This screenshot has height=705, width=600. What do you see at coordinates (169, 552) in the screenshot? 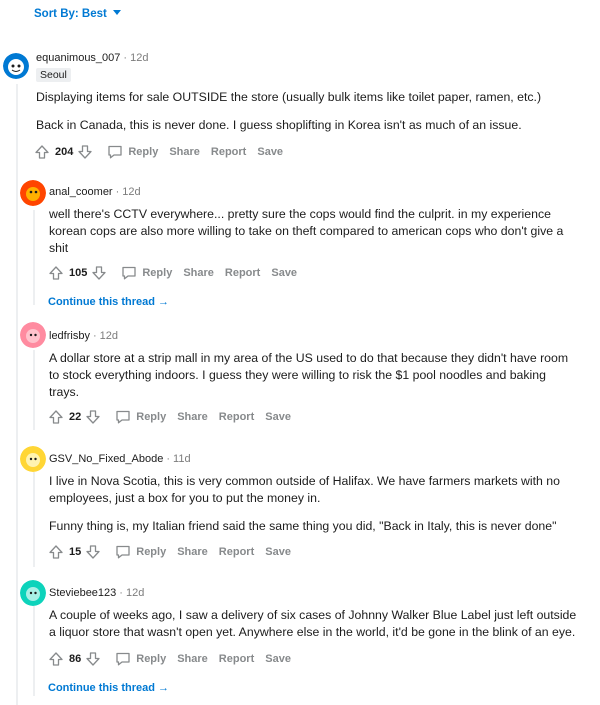
I see `comment-actions: 15 Reply Share Report Save` at bounding box center [169, 552].